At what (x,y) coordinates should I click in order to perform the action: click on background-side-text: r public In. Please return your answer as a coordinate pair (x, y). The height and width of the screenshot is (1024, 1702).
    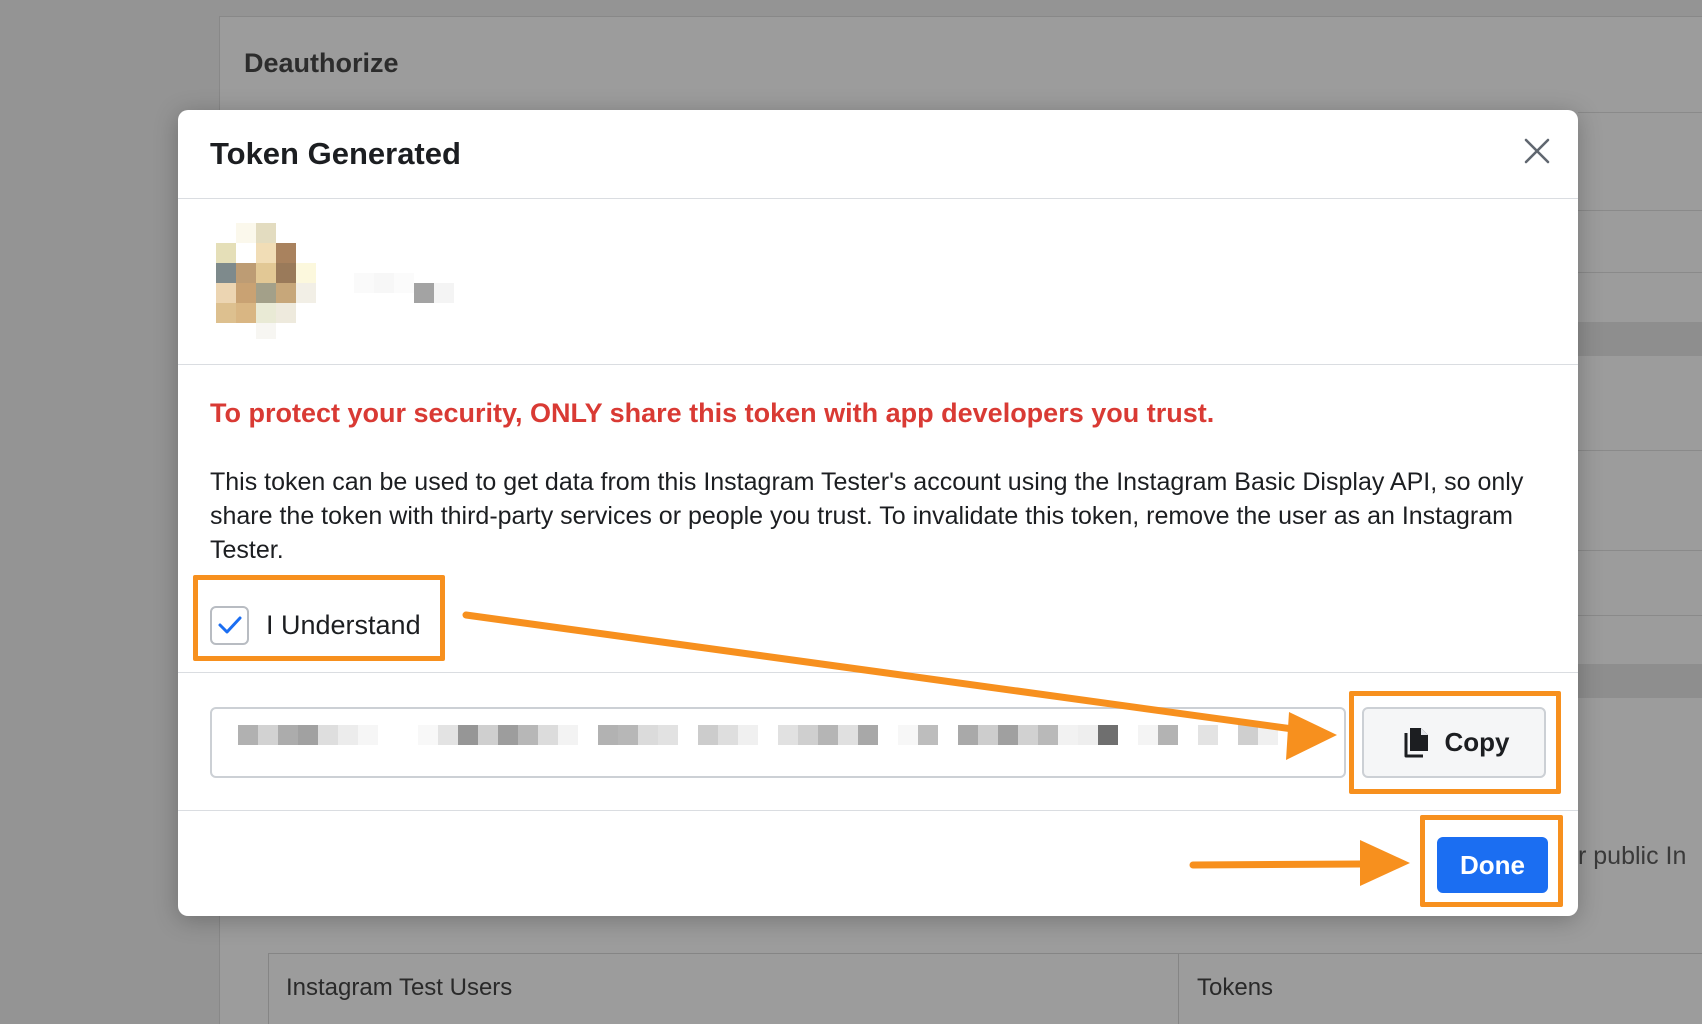
    Looking at the image, I should click on (1632, 856).